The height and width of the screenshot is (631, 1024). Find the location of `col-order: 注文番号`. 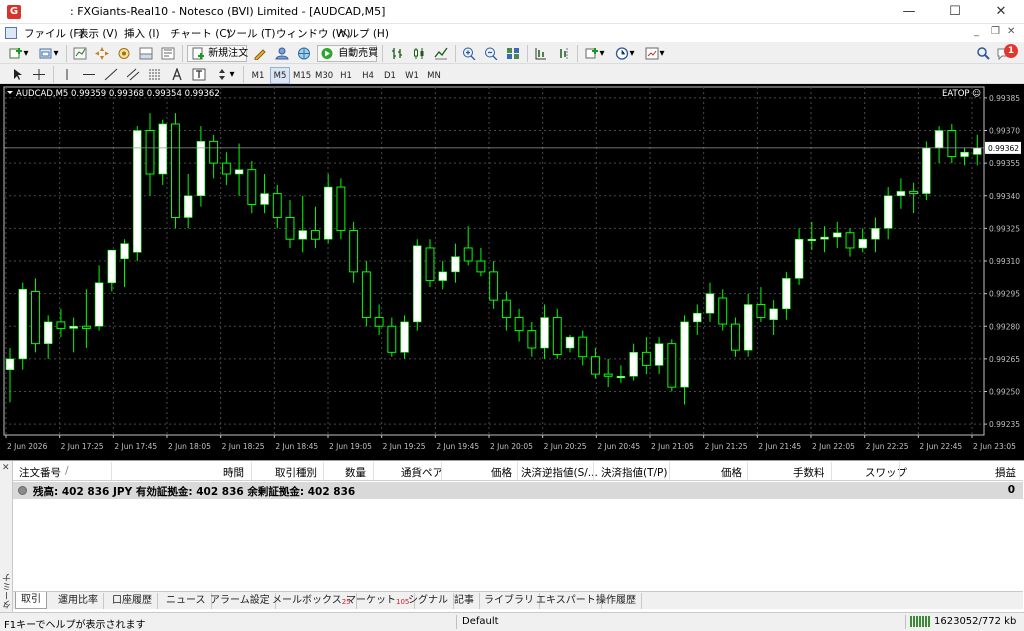

col-order: 注文番号 is located at coordinates (40, 472).